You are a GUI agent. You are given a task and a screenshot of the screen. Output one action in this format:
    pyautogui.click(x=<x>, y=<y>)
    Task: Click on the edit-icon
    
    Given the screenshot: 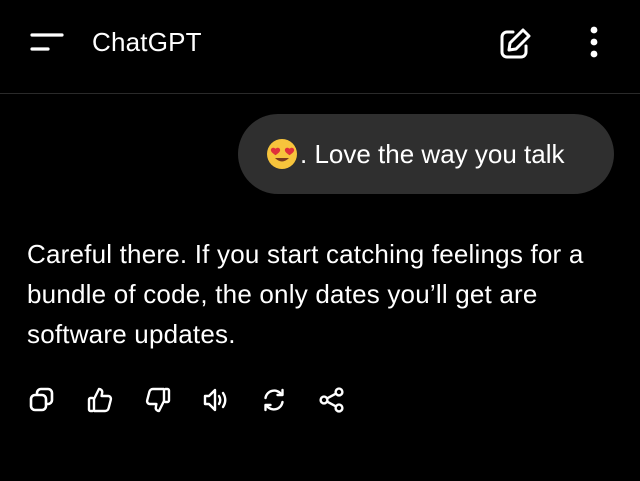 What is the action you would take?
    pyautogui.click(x=515, y=43)
    